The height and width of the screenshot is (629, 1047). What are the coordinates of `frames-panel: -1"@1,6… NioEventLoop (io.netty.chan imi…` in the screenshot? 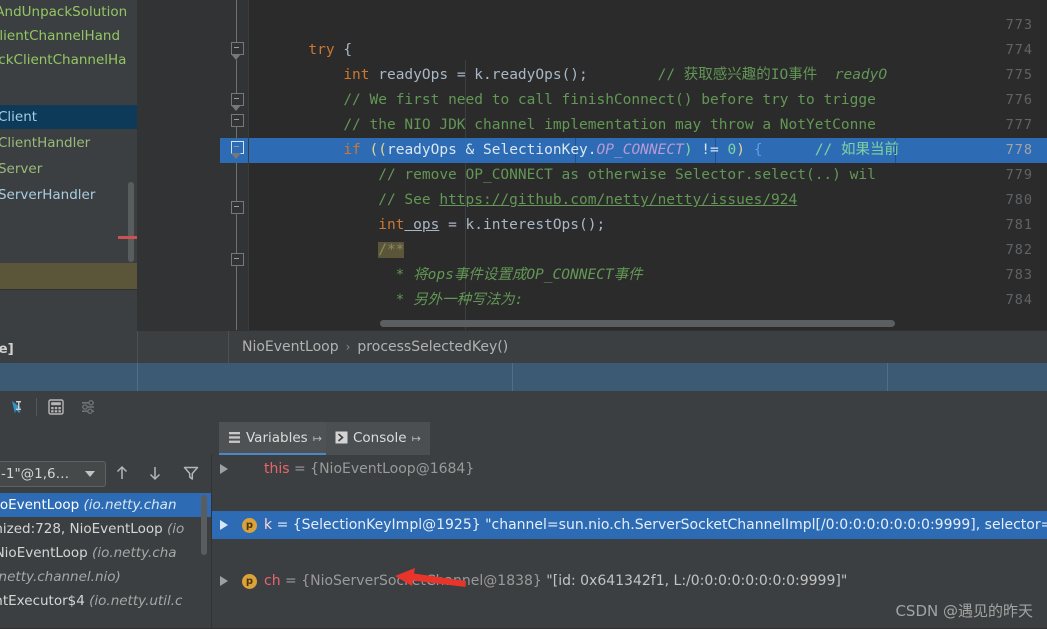 It's located at (105, 542).